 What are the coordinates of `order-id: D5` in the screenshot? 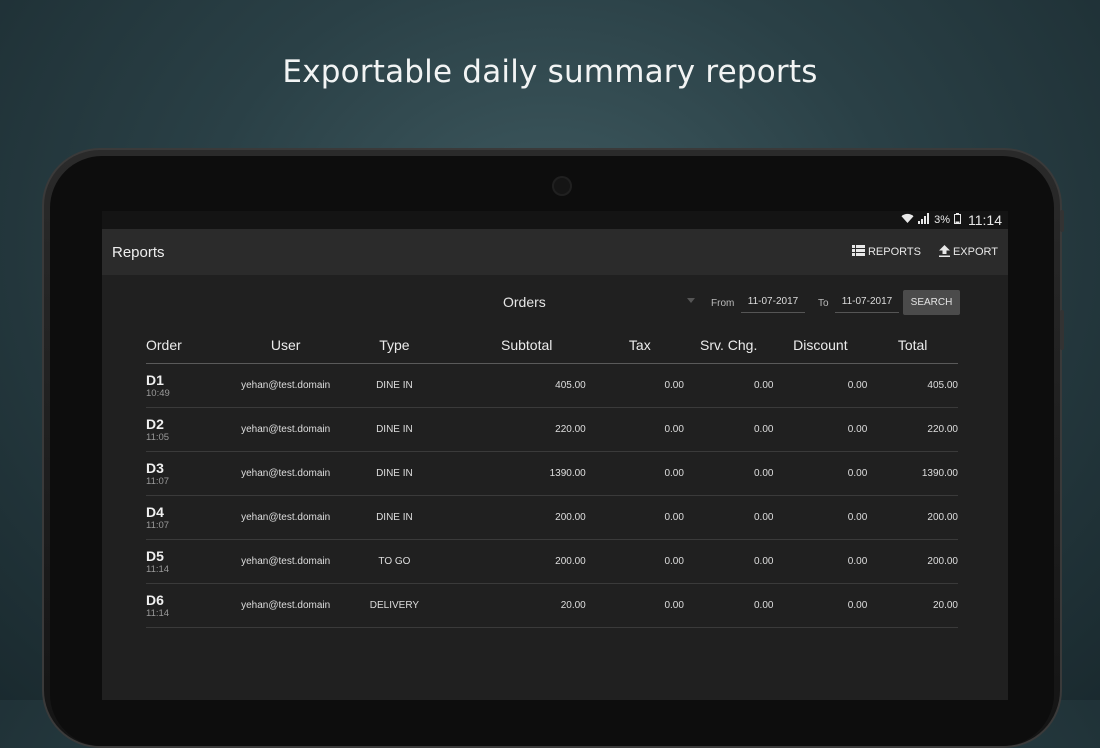 It's located at (155, 555).